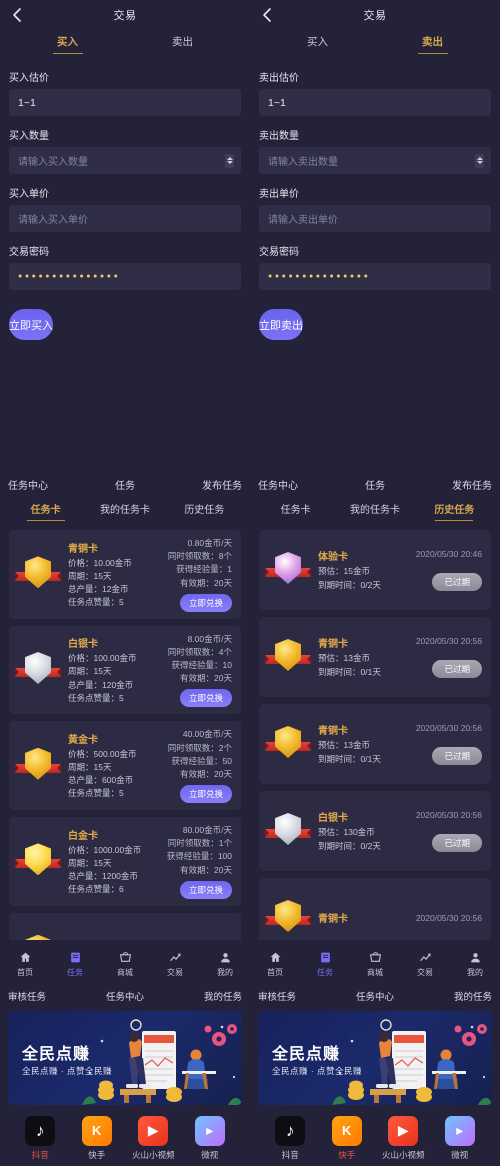 The height and width of the screenshot is (1166, 500). What do you see at coordinates (333, 819) in the screenshot?
I see `card-title: 白银卡` at bounding box center [333, 819].